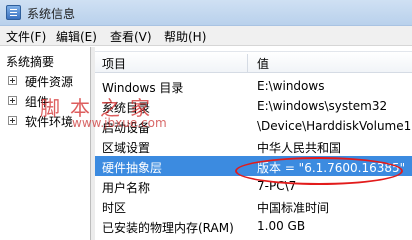 Image resolution: width=412 pixels, height=240 pixels. What do you see at coordinates (185, 36) in the screenshot?
I see `menu-help: 帮助(H)` at bounding box center [185, 36].